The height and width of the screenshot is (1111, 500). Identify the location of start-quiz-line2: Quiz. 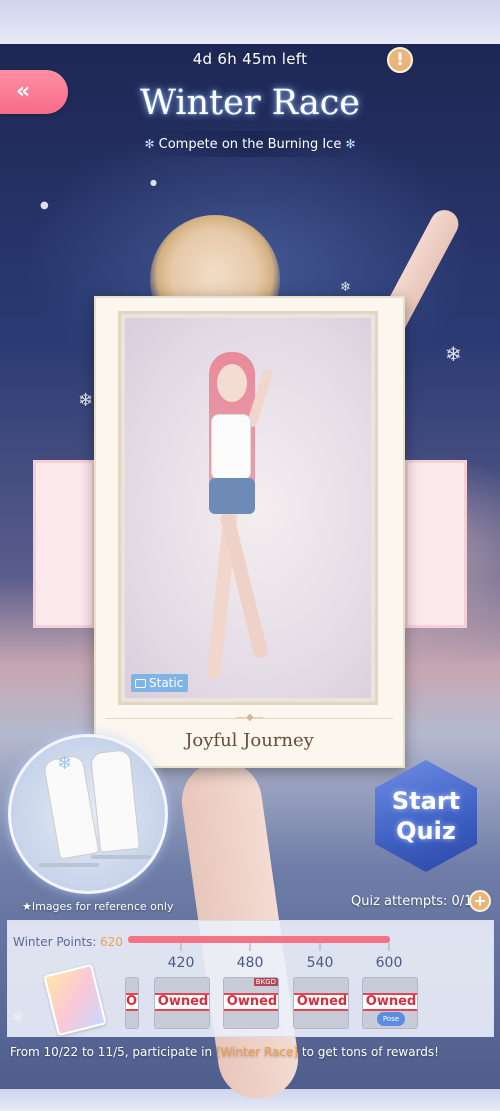
(426, 831).